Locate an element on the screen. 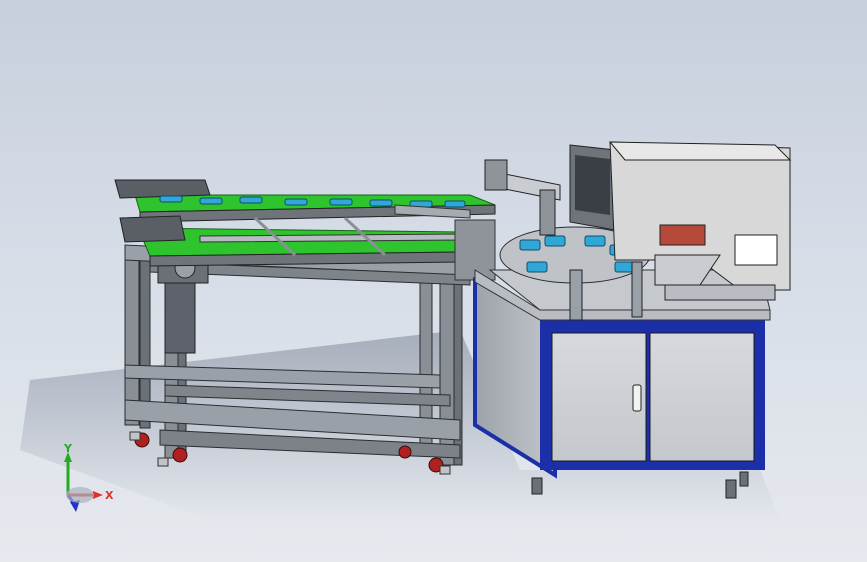 The image size is (867, 562). cabinet-door-handle is located at coordinates (637, 398).